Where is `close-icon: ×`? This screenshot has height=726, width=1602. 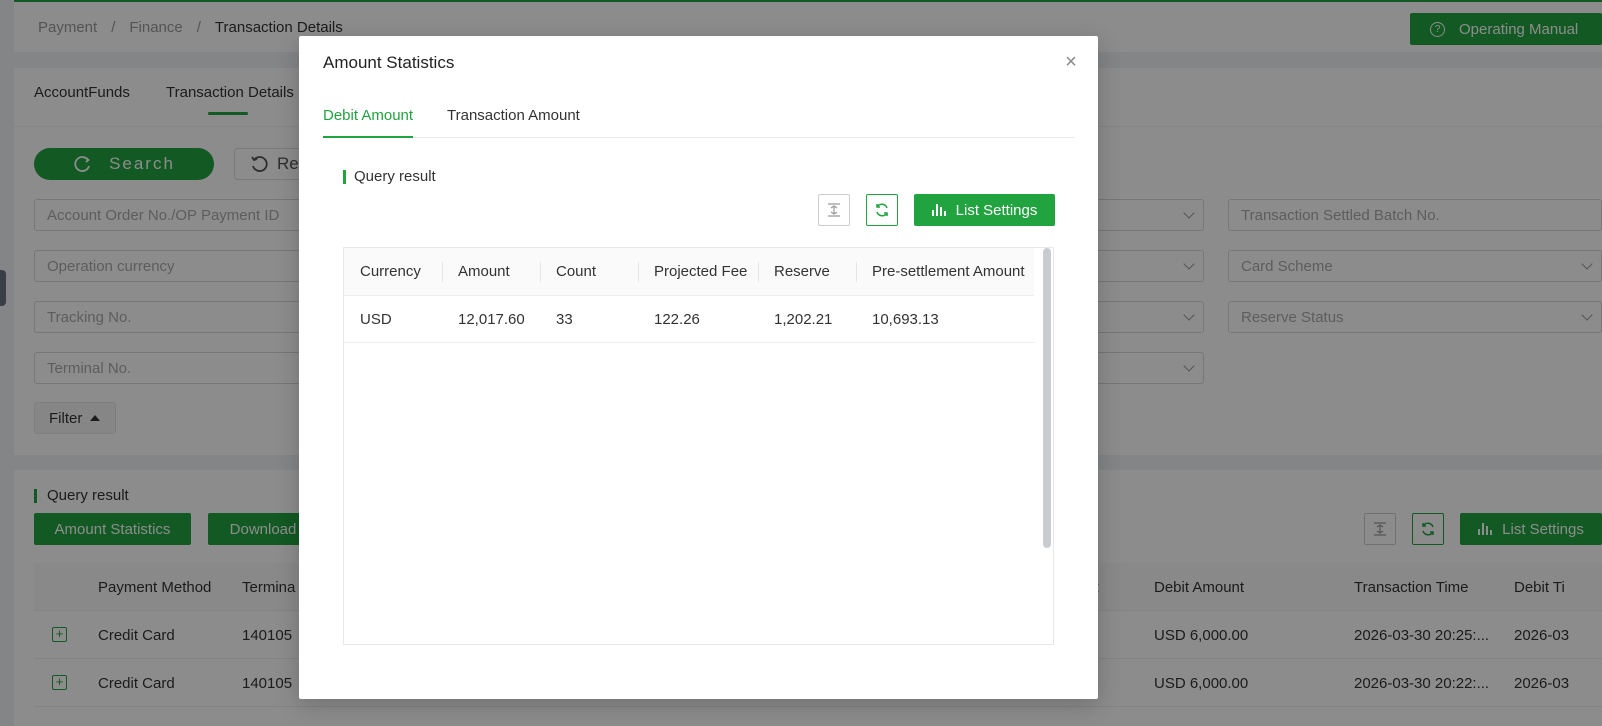 close-icon: × is located at coordinates (1071, 62).